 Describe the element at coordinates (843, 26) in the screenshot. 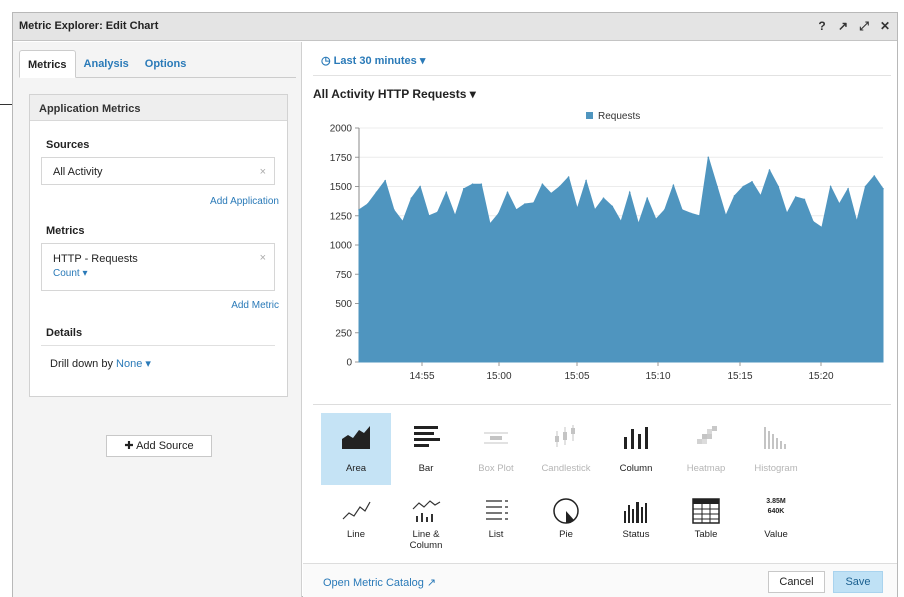

I see `external-link-icon: ↗` at that location.